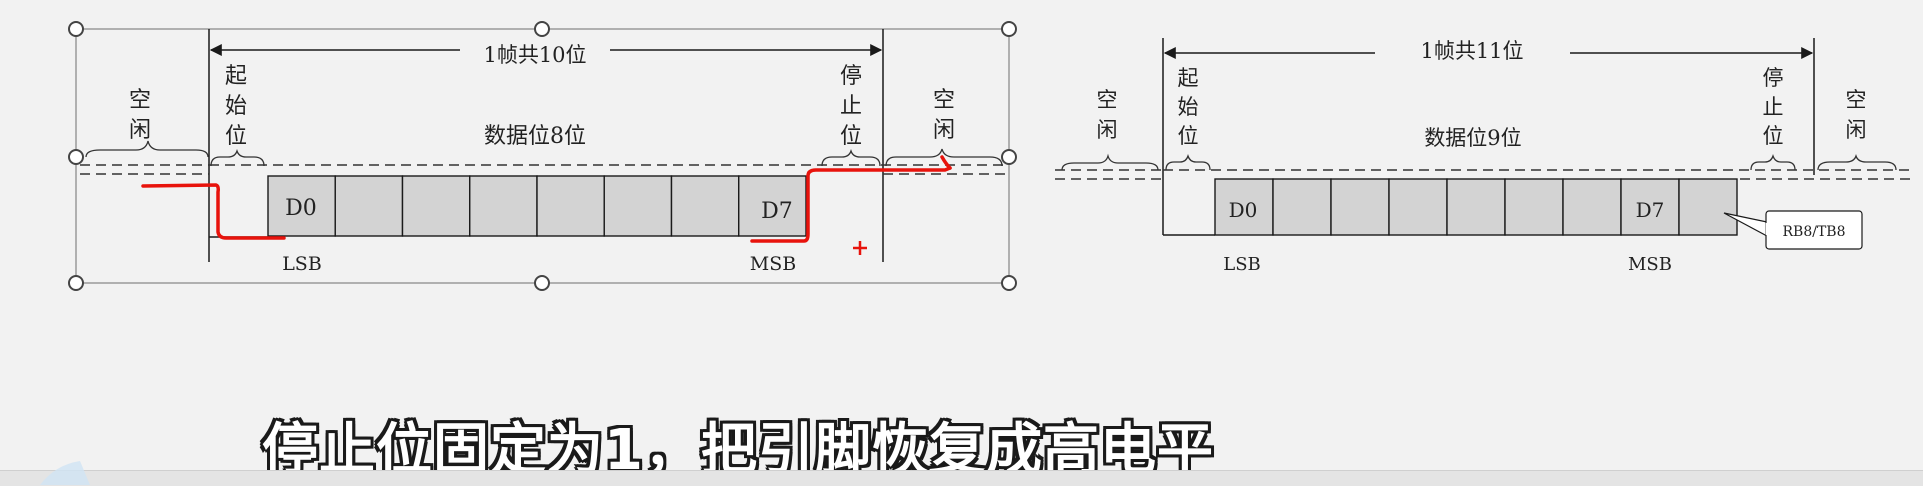 The width and height of the screenshot is (1923, 486). What do you see at coordinates (542, 29) in the screenshot?
I see `resize-handle-n` at bounding box center [542, 29].